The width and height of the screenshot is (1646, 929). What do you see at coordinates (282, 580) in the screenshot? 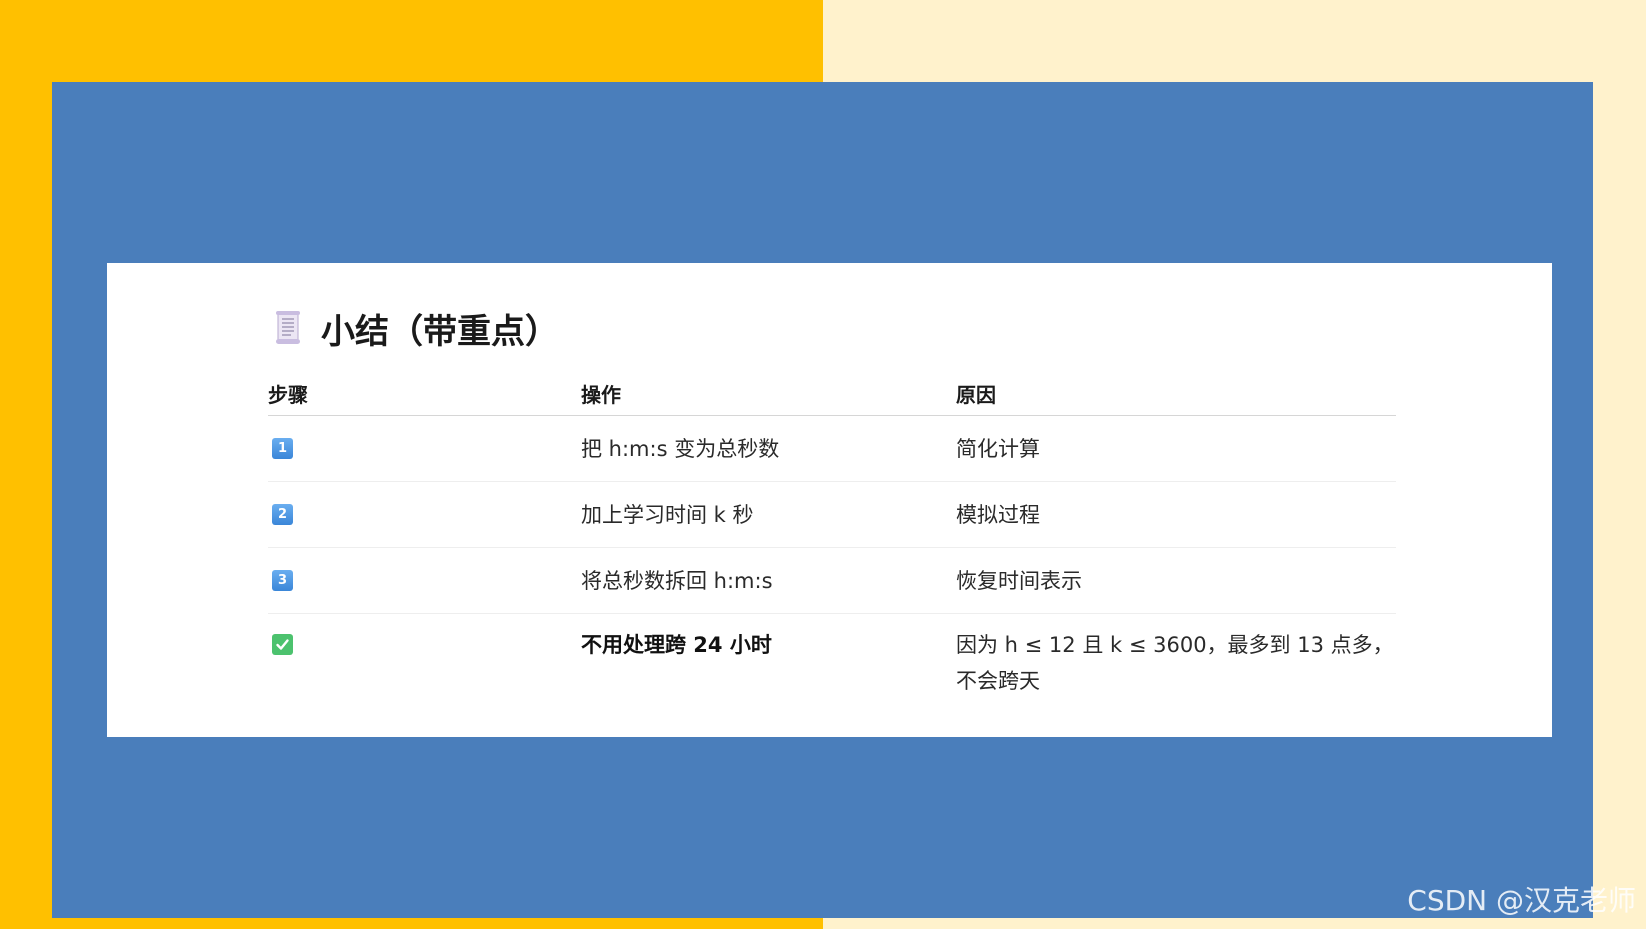
I see `keycap-3-icon: 3` at bounding box center [282, 580].